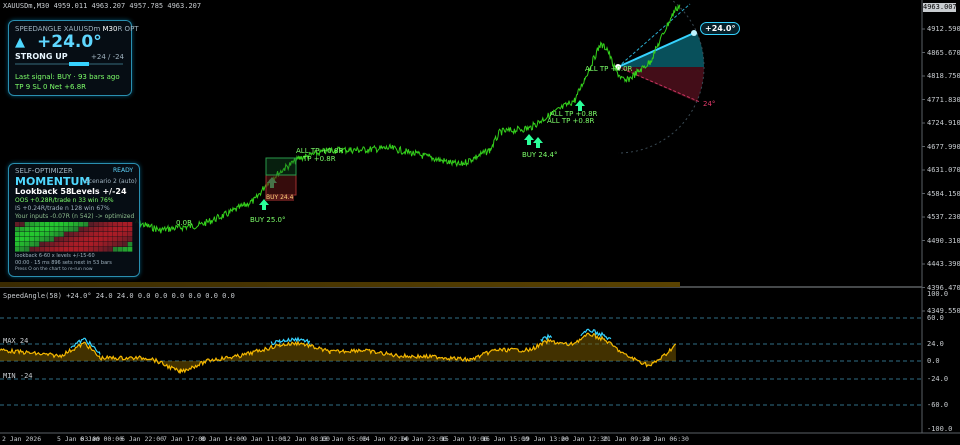  Describe the element at coordinates (943, 52) in the screenshot. I see `price-tick-label: 4865.670` at that location.